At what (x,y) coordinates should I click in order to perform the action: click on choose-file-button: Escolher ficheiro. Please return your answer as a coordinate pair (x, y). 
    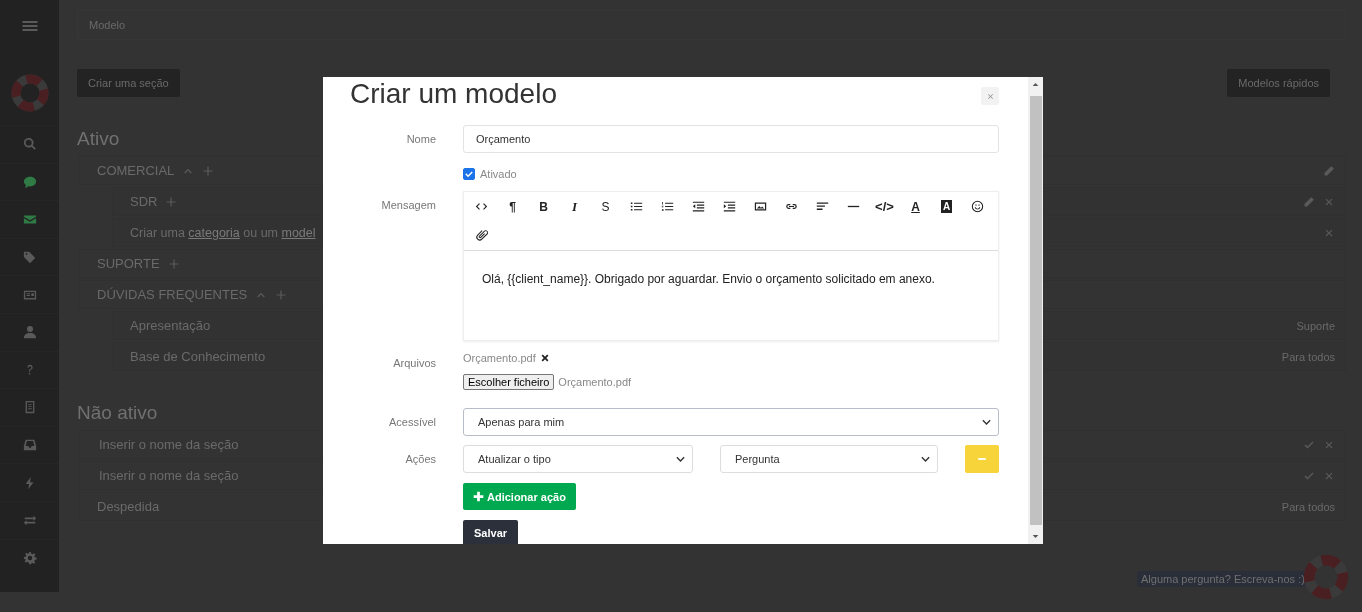
    Looking at the image, I should click on (509, 382).